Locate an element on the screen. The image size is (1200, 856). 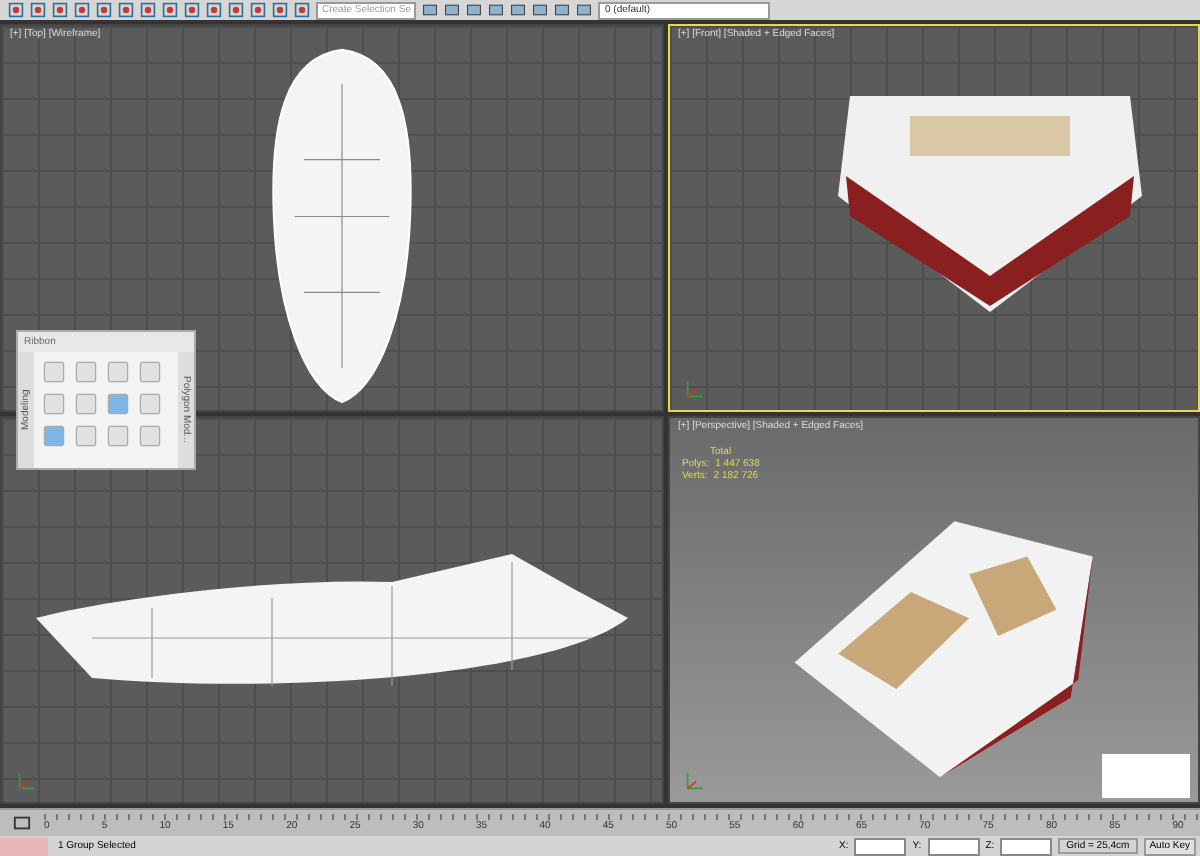
logo-badge is located at coordinates (1146, 776).